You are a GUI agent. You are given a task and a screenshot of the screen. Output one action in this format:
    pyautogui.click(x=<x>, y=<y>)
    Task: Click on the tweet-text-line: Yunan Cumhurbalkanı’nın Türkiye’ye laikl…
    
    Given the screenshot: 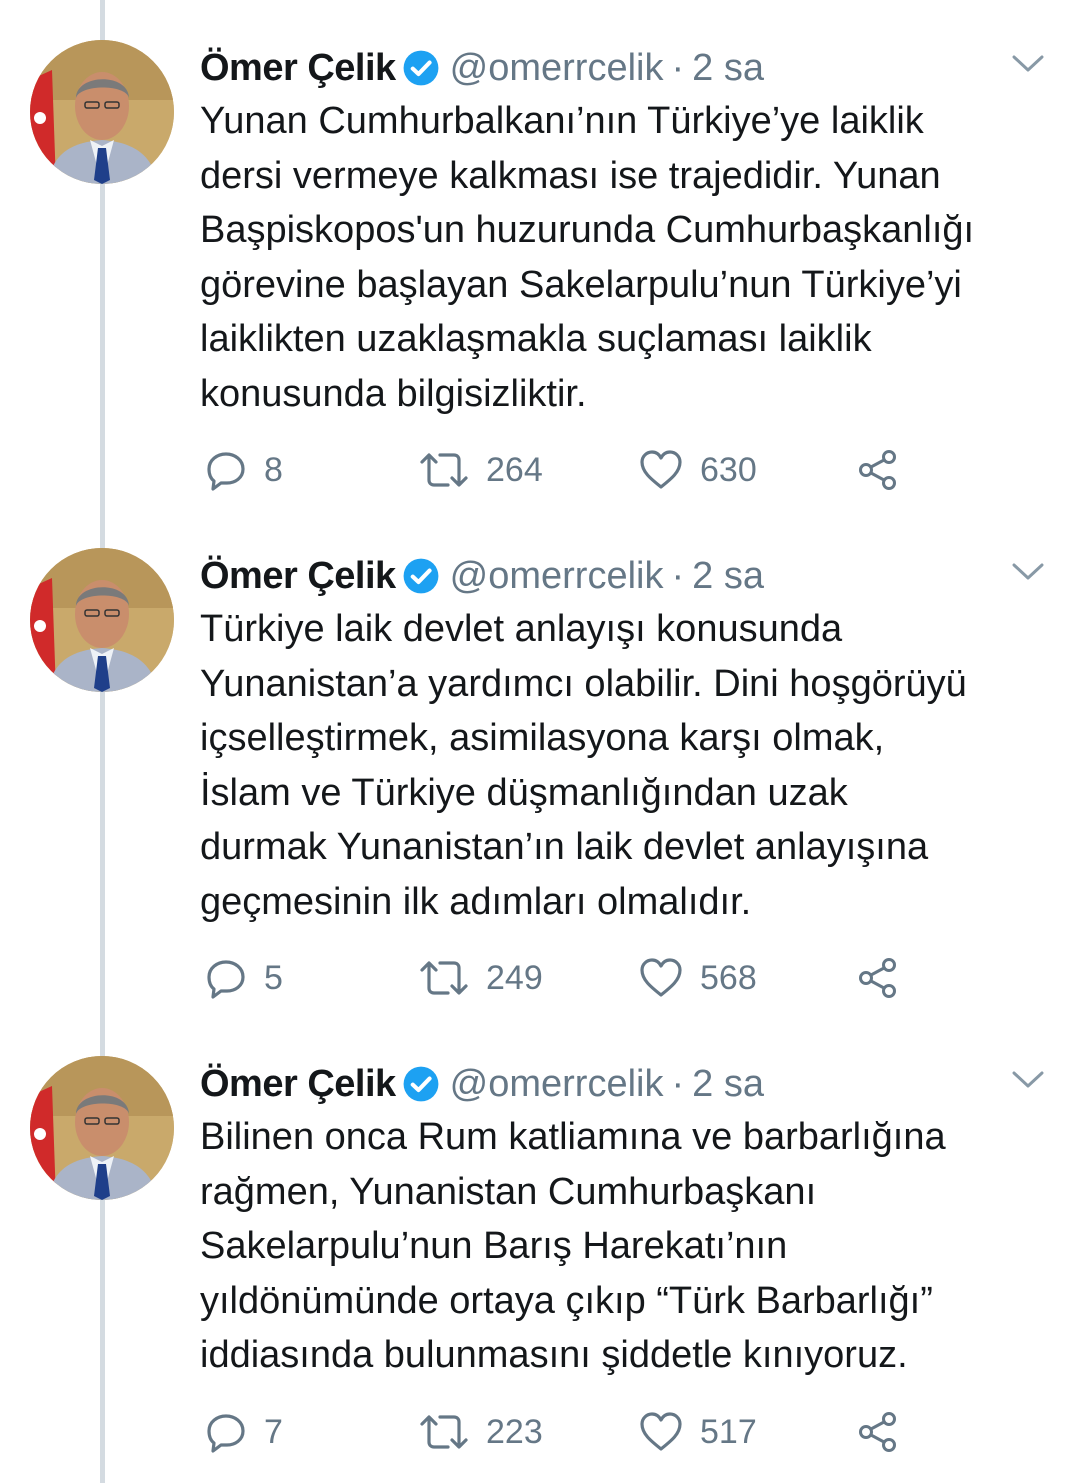 What is the action you would take?
    pyautogui.click(x=562, y=121)
    